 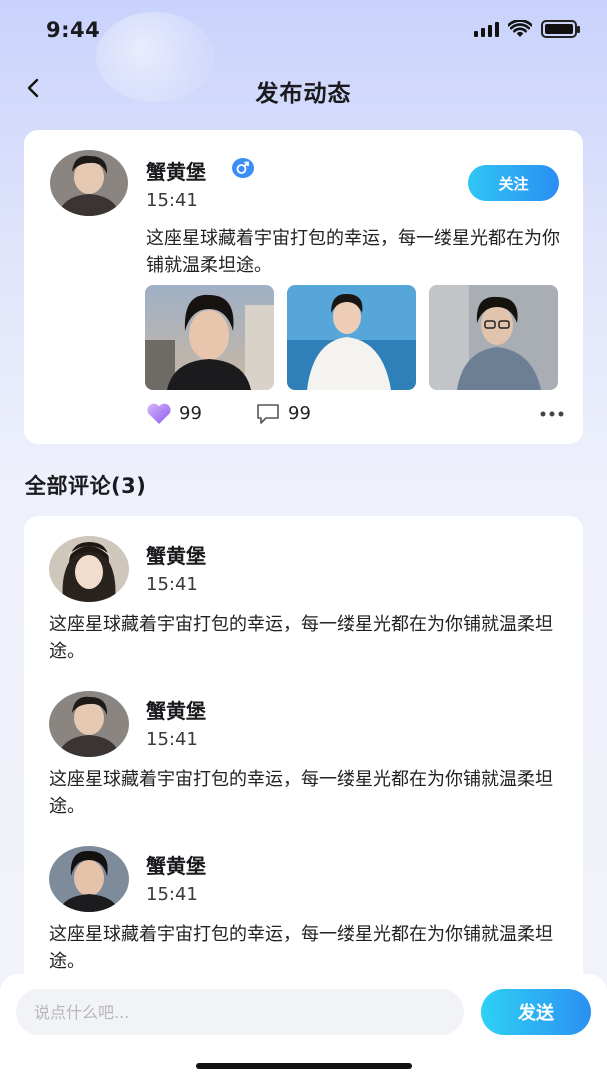 I want to click on signal-icon, so click(x=486, y=29).